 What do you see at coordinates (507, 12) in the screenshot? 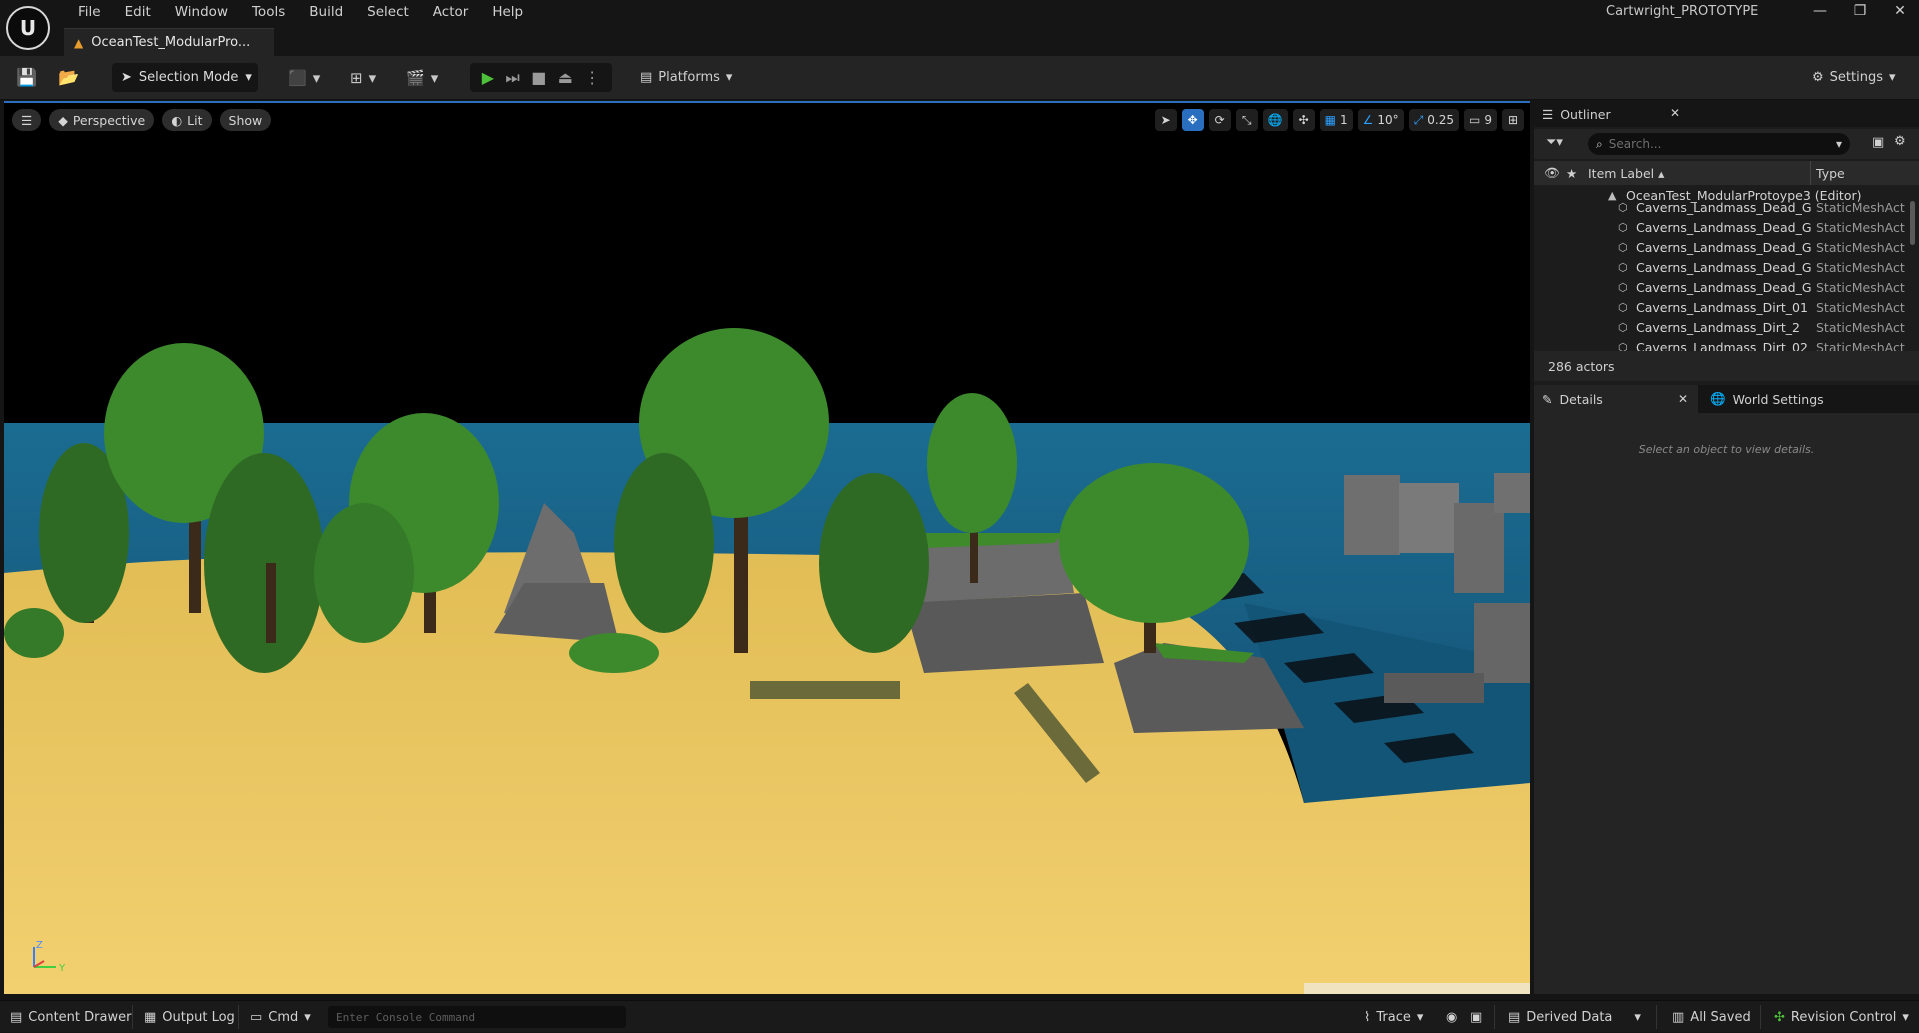
I see `menu-help: Help` at bounding box center [507, 12].